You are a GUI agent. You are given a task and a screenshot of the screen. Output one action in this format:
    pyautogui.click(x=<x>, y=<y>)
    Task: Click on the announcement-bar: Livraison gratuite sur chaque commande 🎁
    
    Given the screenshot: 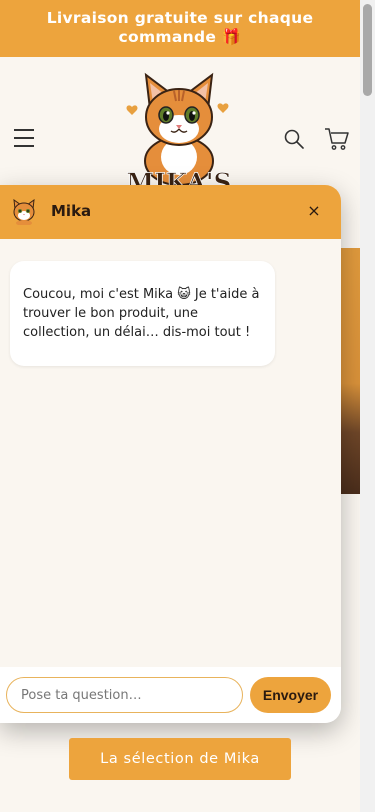 What is the action you would take?
    pyautogui.click(x=180, y=28)
    